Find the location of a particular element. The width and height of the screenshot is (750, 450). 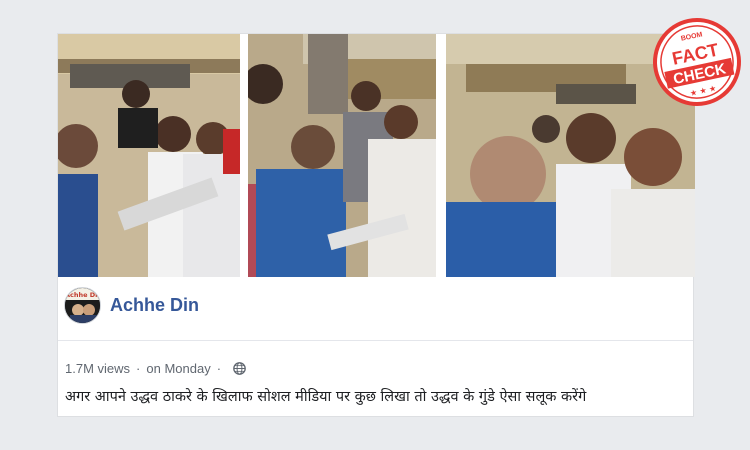

page-name-link: Achhe Din is located at coordinates (154, 305).